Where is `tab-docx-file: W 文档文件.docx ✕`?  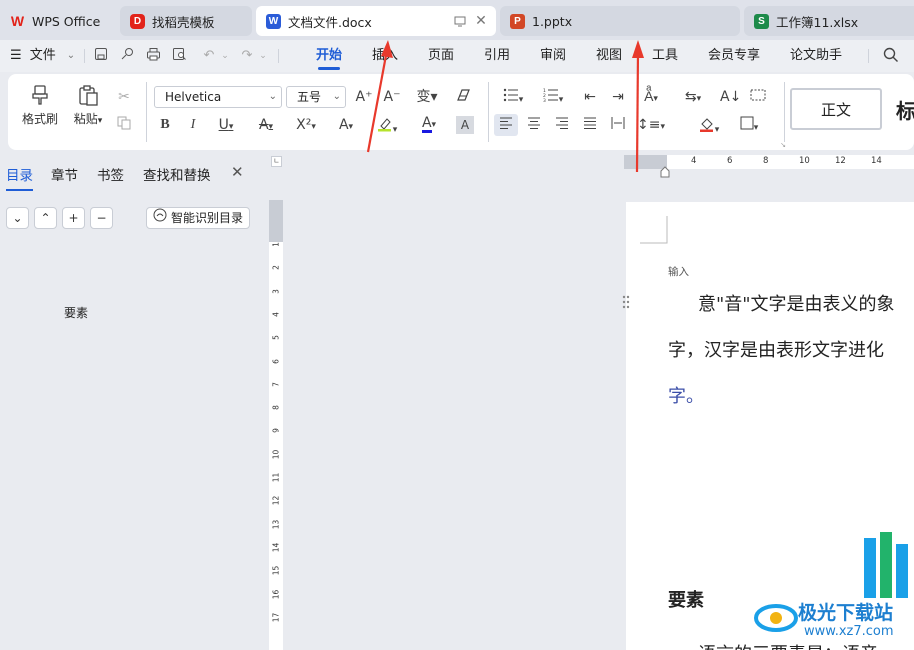 tab-docx-file: W 文档文件.docx ✕ is located at coordinates (376, 21).